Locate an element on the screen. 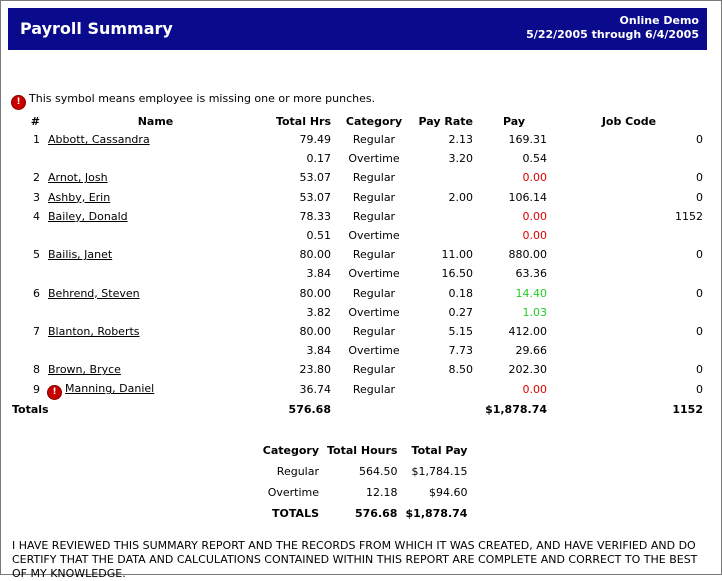  pay-amount: 169.31 is located at coordinates (528, 140).